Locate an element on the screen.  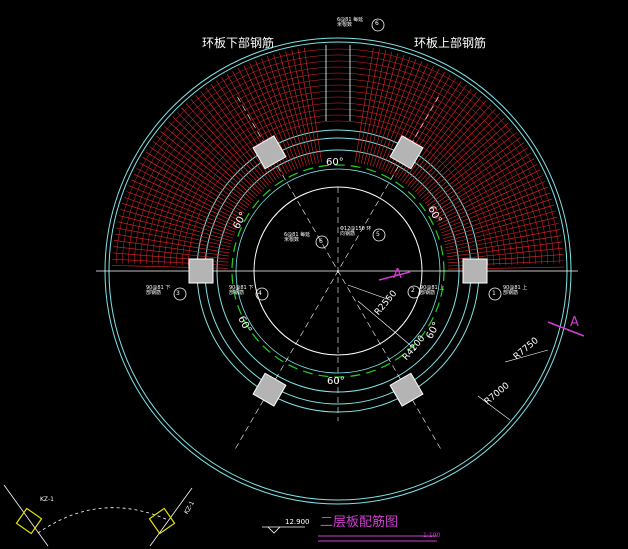
angle-top: 60° is located at coordinates (335, 162).